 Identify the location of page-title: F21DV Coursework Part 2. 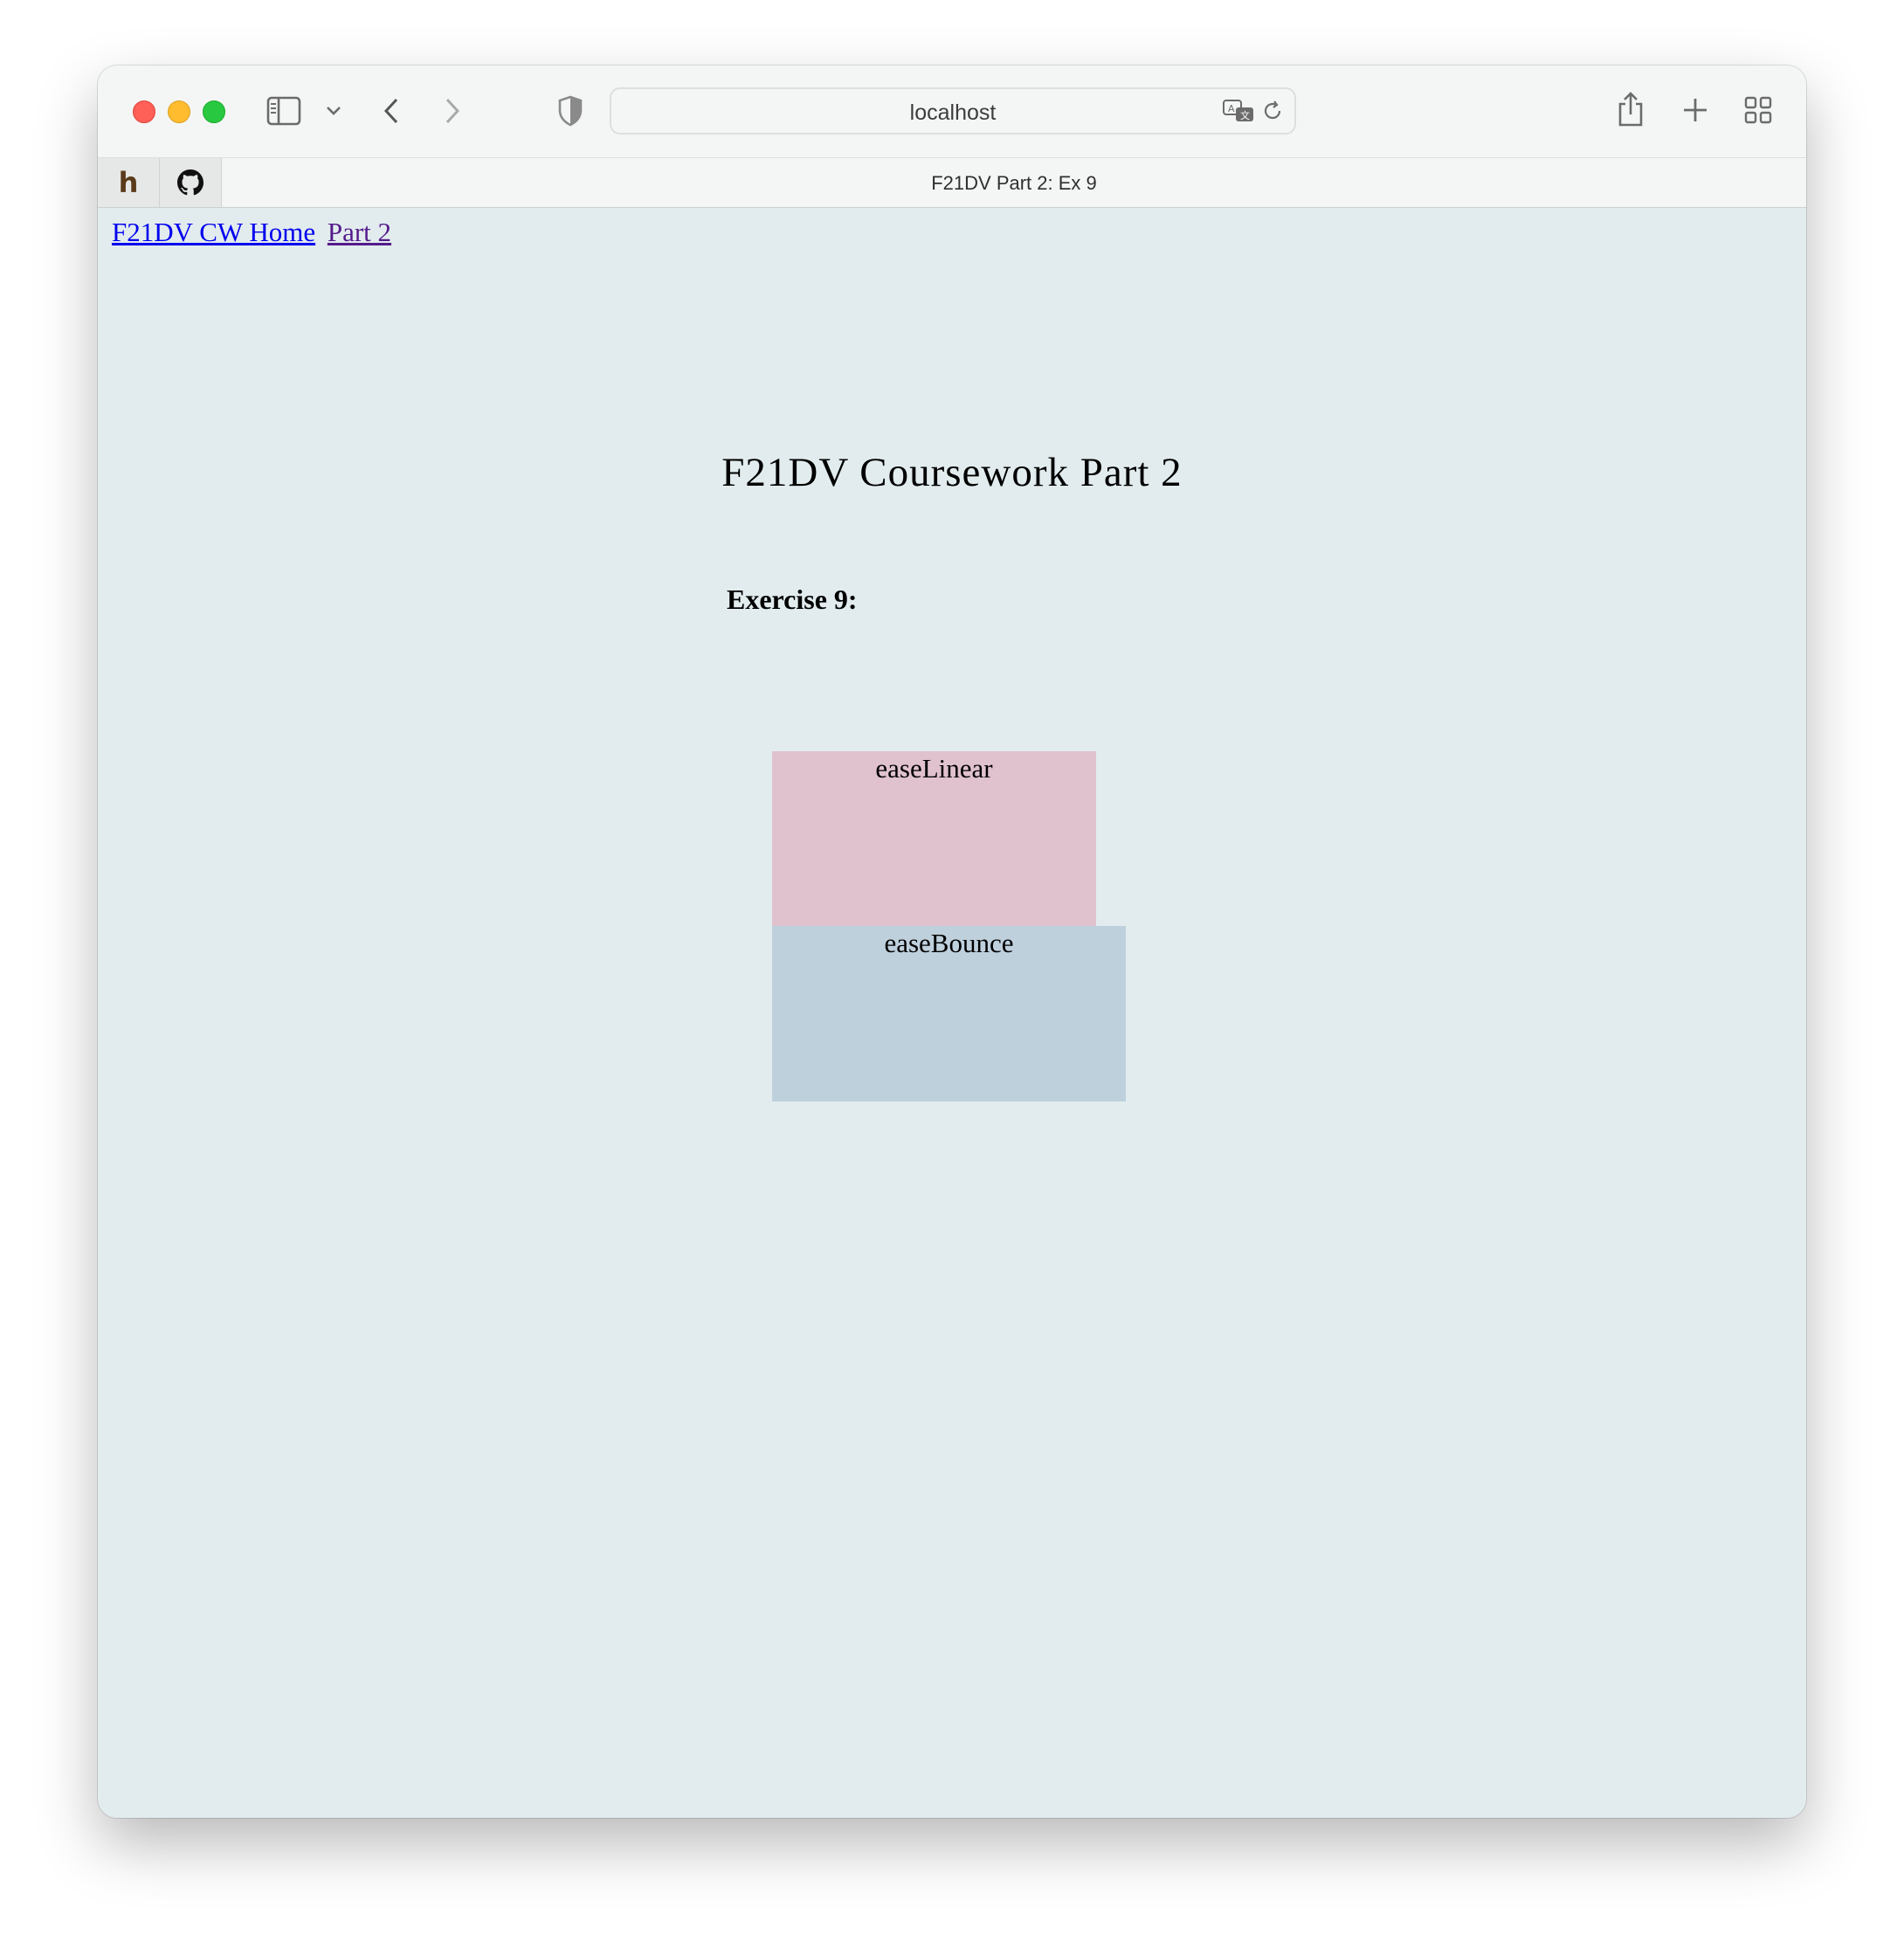
(952, 473).